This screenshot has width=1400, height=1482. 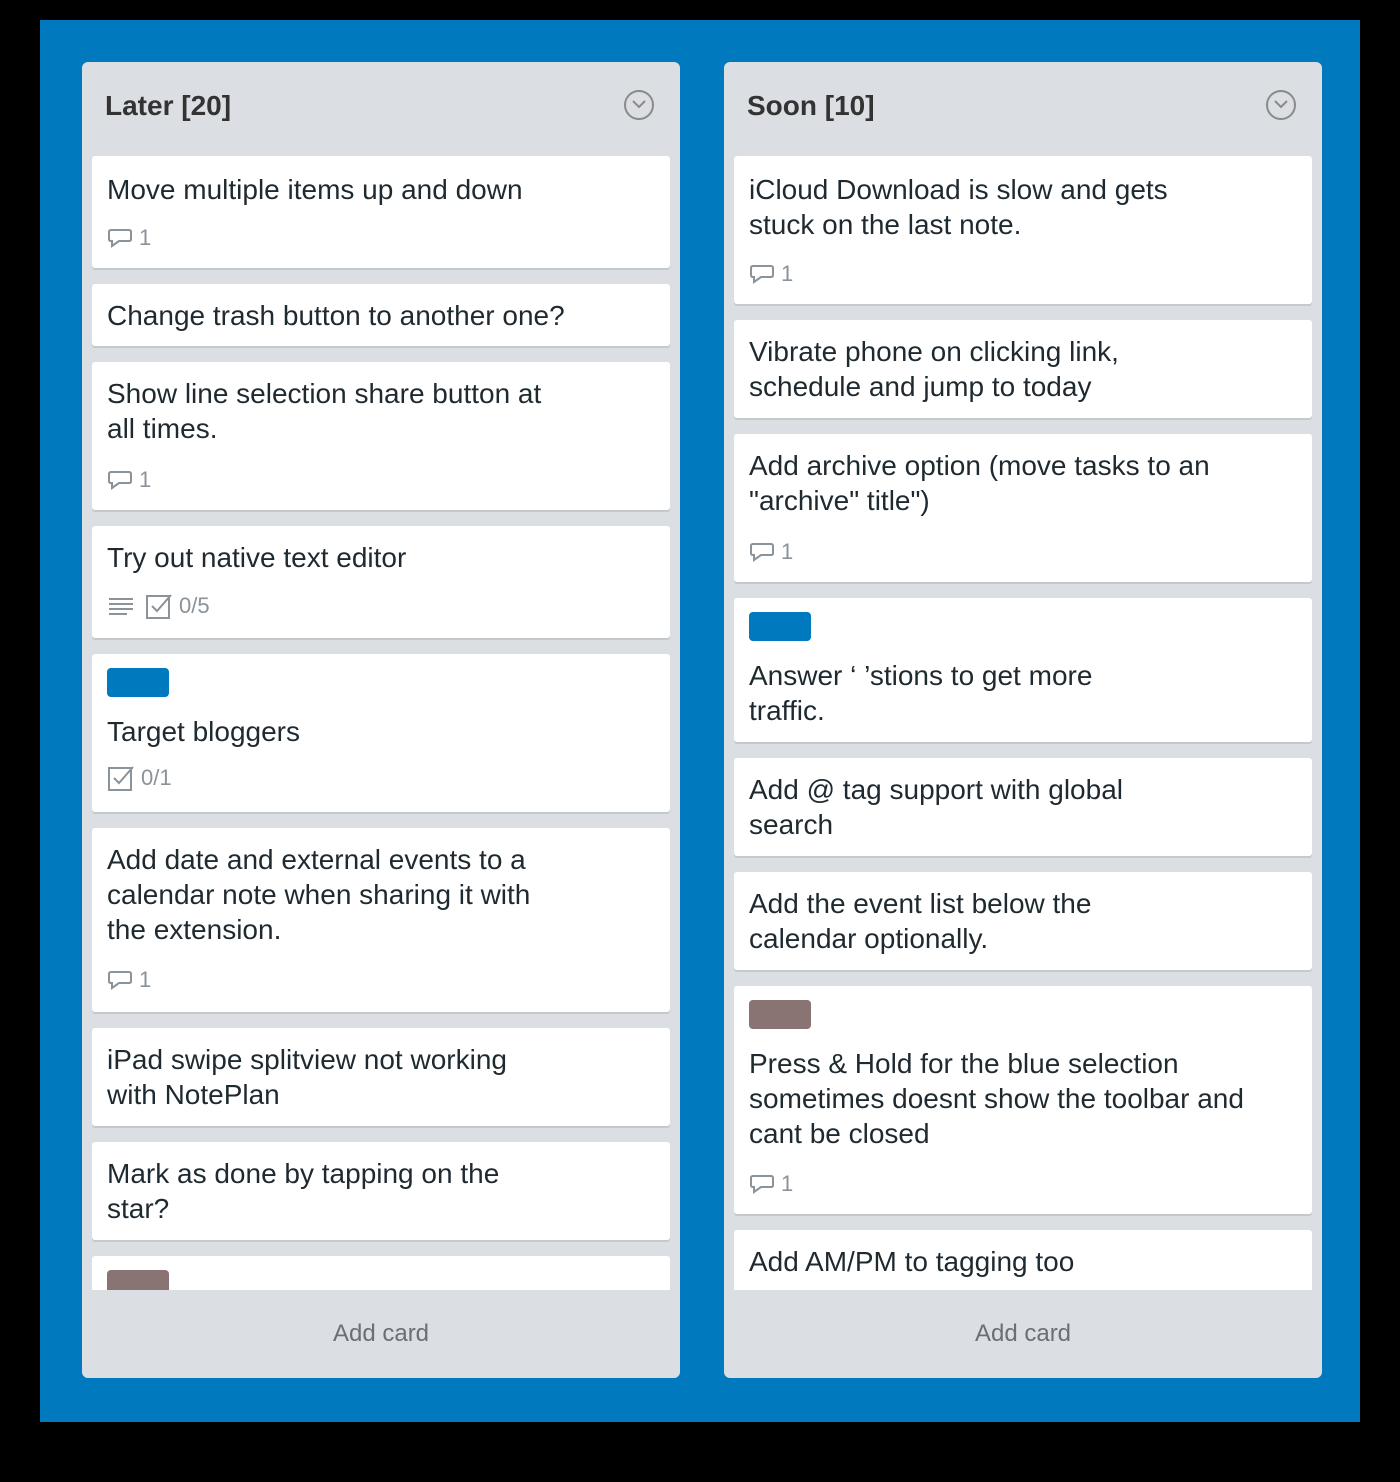 I want to click on card-title: Try out native text editor, so click(x=257, y=557).